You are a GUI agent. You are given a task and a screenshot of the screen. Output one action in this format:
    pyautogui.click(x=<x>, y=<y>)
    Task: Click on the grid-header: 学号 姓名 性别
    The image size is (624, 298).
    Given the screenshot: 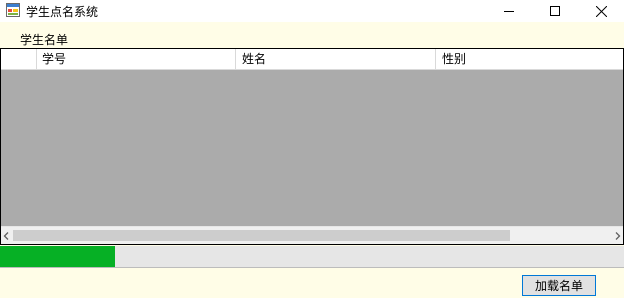 What is the action you would take?
    pyautogui.click(x=312, y=59)
    